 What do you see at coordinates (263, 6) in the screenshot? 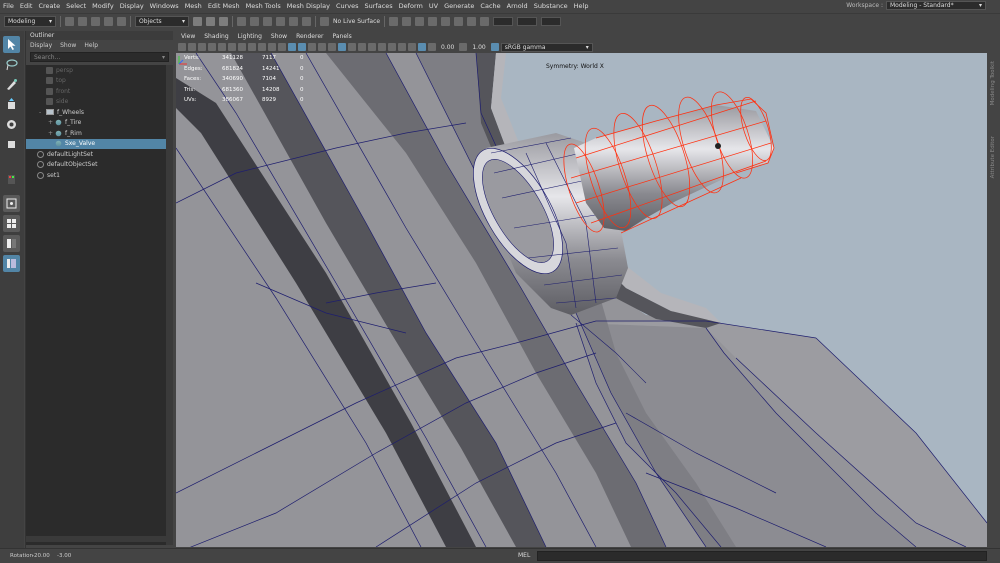
I see `menu-mesh-tools: Mesh Tools` at bounding box center [263, 6].